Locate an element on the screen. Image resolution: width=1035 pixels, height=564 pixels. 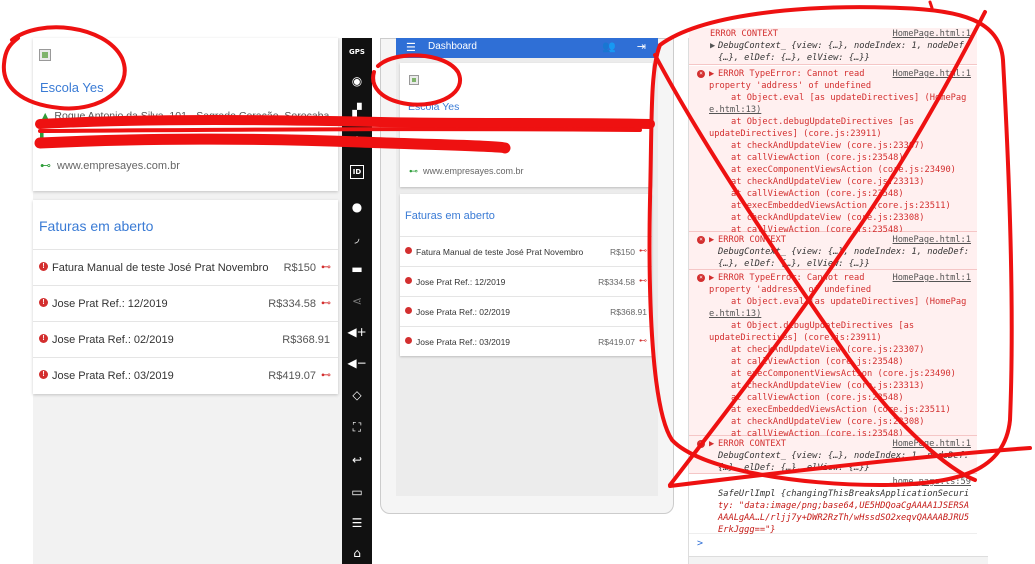
emulator-toolbar: GPS ◉ ▞ ✥ ID ● ◞ ▬ ⋖ ◀+ ◀− ◇ ⛶ ↩ ▭ ☰ ⌂ is located at coordinates (357, 301).